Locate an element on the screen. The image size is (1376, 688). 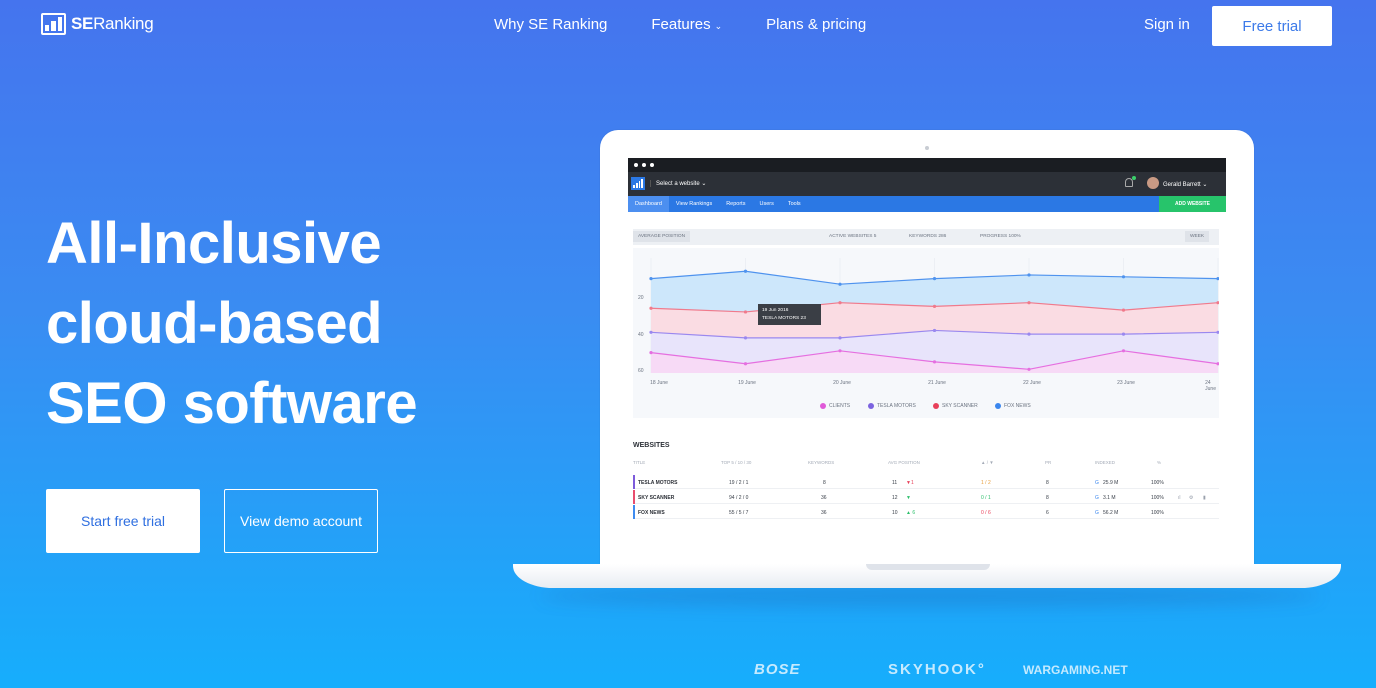
row-change: ▼ is located at coordinates (908, 498).